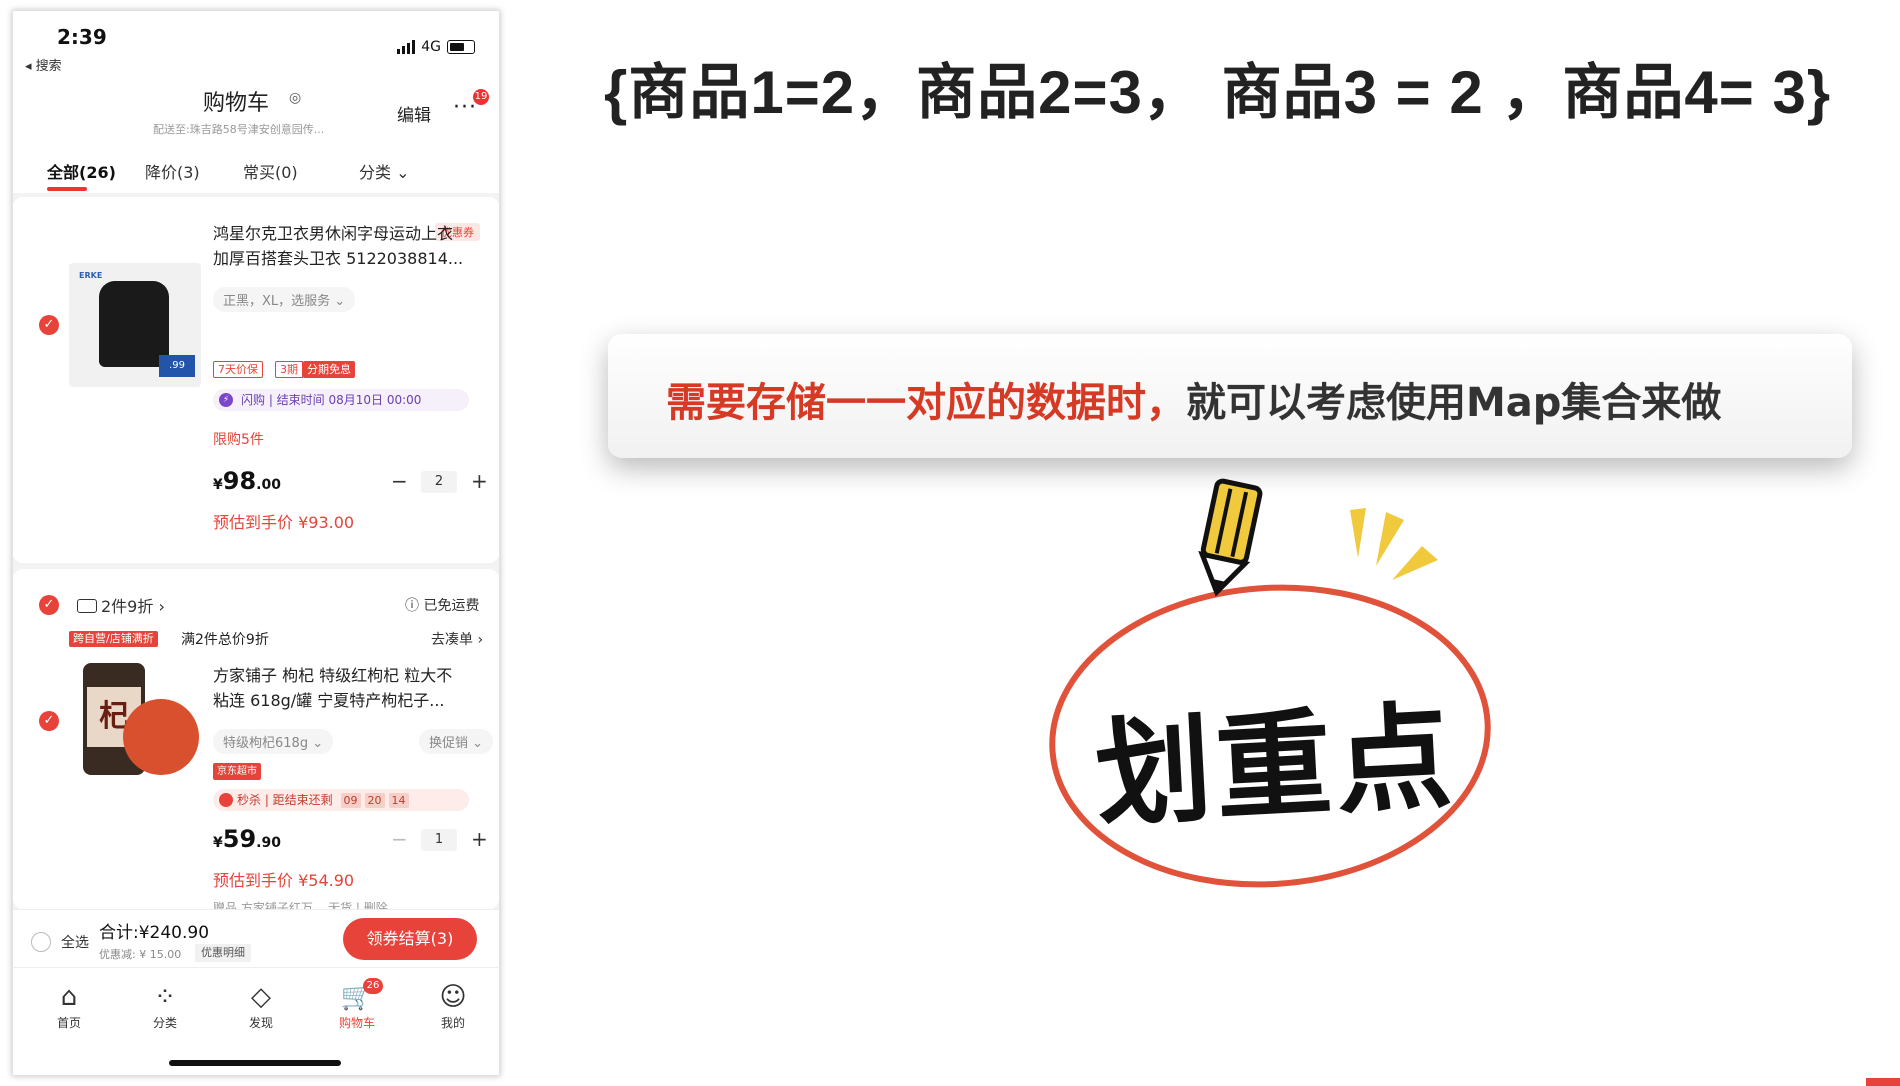 Image resolution: width=1900 pixels, height=1086 pixels. What do you see at coordinates (238, 369) in the screenshot?
I see `price-protect-tag: 7天价保` at bounding box center [238, 369].